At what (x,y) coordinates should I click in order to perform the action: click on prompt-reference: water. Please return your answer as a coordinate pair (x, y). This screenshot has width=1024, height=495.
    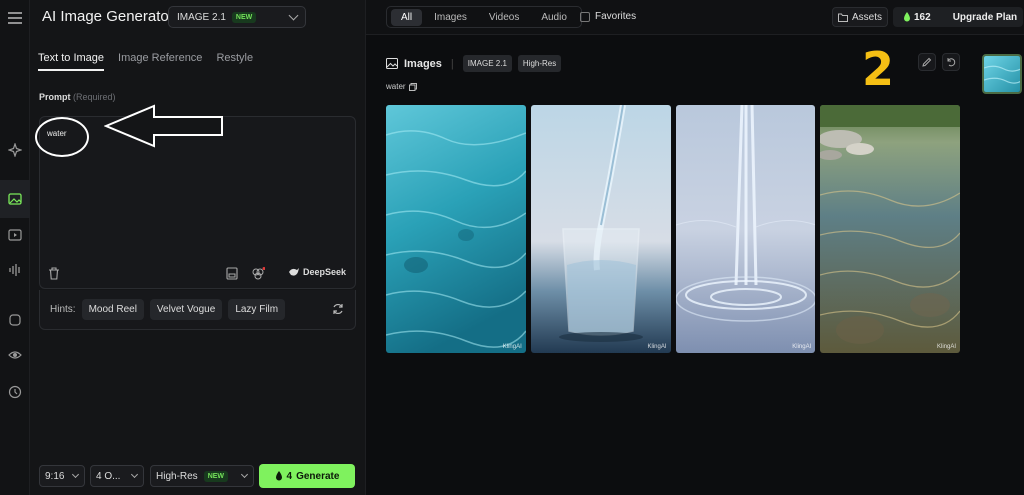
    Looking at the image, I should click on (401, 86).